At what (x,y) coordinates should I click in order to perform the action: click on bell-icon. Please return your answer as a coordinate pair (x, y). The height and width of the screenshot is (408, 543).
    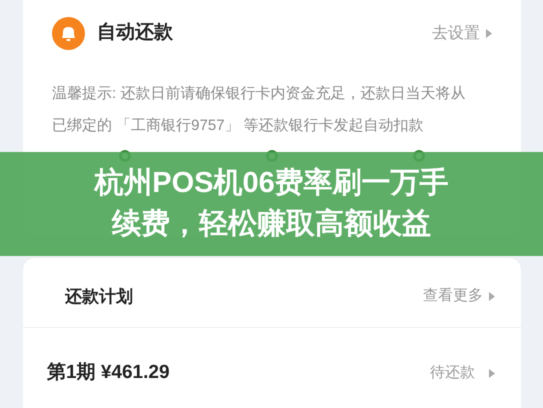
    Looking at the image, I should click on (68, 33).